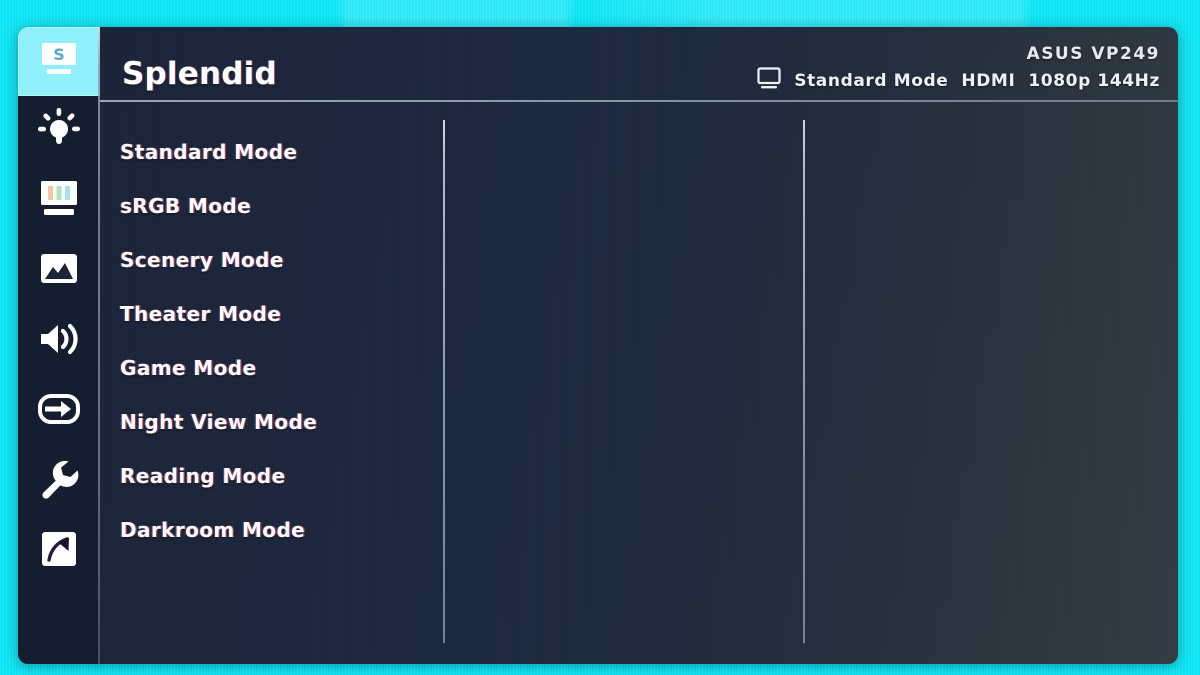 The width and height of the screenshot is (1200, 675). What do you see at coordinates (649, 206) in the screenshot?
I see `list-item: sRGB Mode` at bounding box center [649, 206].